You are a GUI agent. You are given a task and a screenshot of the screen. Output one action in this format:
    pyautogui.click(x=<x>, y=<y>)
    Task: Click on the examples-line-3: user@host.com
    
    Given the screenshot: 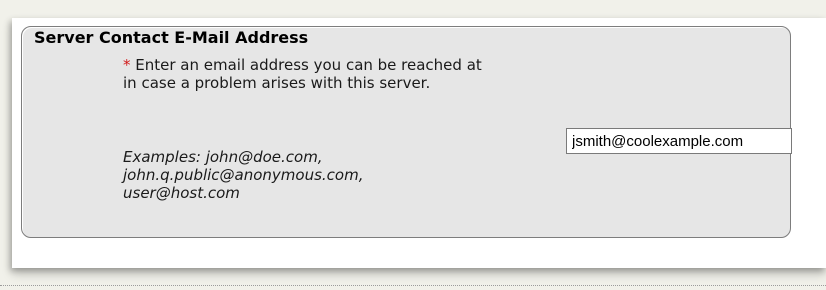 What is the action you would take?
    pyautogui.click(x=181, y=193)
    